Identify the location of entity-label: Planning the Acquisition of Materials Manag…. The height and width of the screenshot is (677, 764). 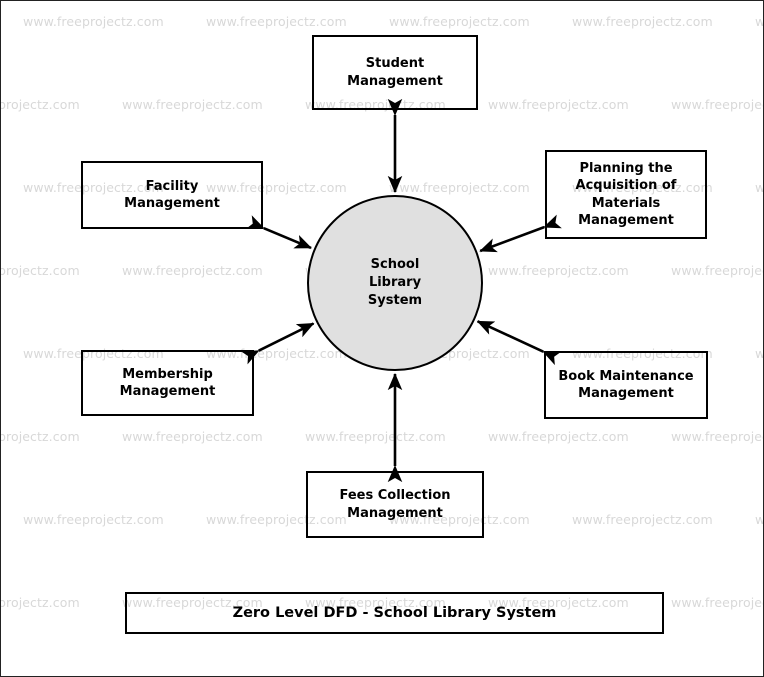
(626, 194).